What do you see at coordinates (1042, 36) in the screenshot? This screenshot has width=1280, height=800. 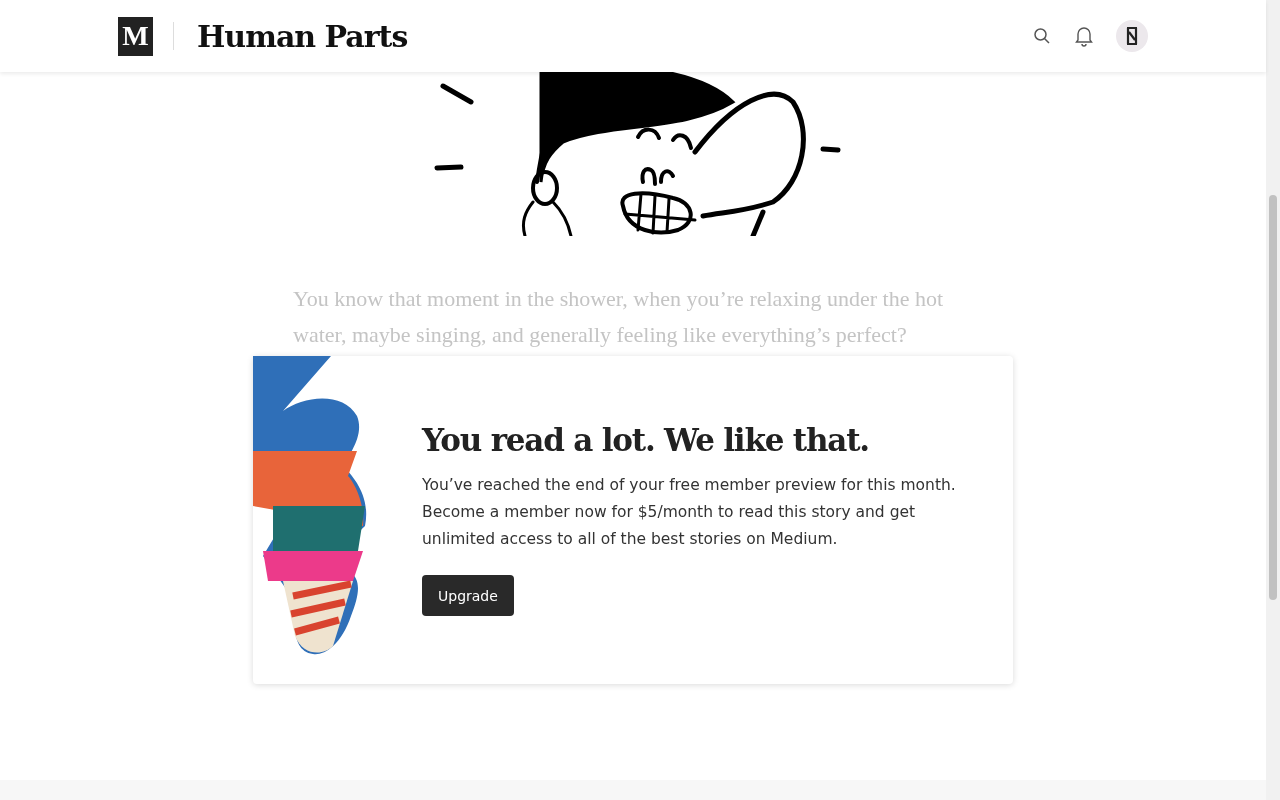 I see `search-icon` at bounding box center [1042, 36].